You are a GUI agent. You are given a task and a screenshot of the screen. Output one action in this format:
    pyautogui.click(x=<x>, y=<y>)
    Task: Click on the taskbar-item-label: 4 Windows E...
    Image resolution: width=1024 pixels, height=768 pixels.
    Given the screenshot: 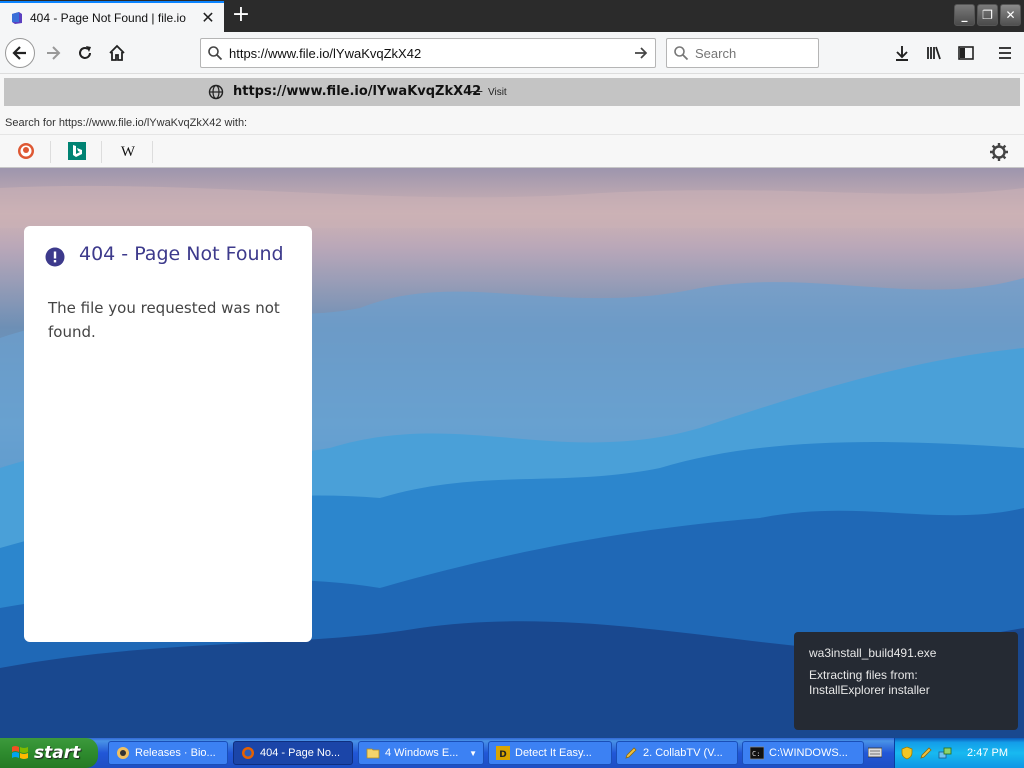 What is the action you would take?
    pyautogui.click(x=422, y=753)
    